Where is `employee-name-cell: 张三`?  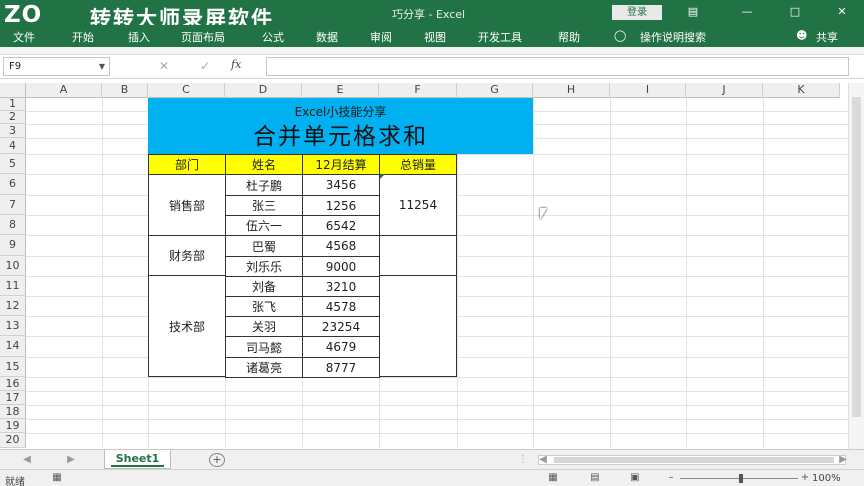 employee-name-cell: 张三 is located at coordinates (264, 205).